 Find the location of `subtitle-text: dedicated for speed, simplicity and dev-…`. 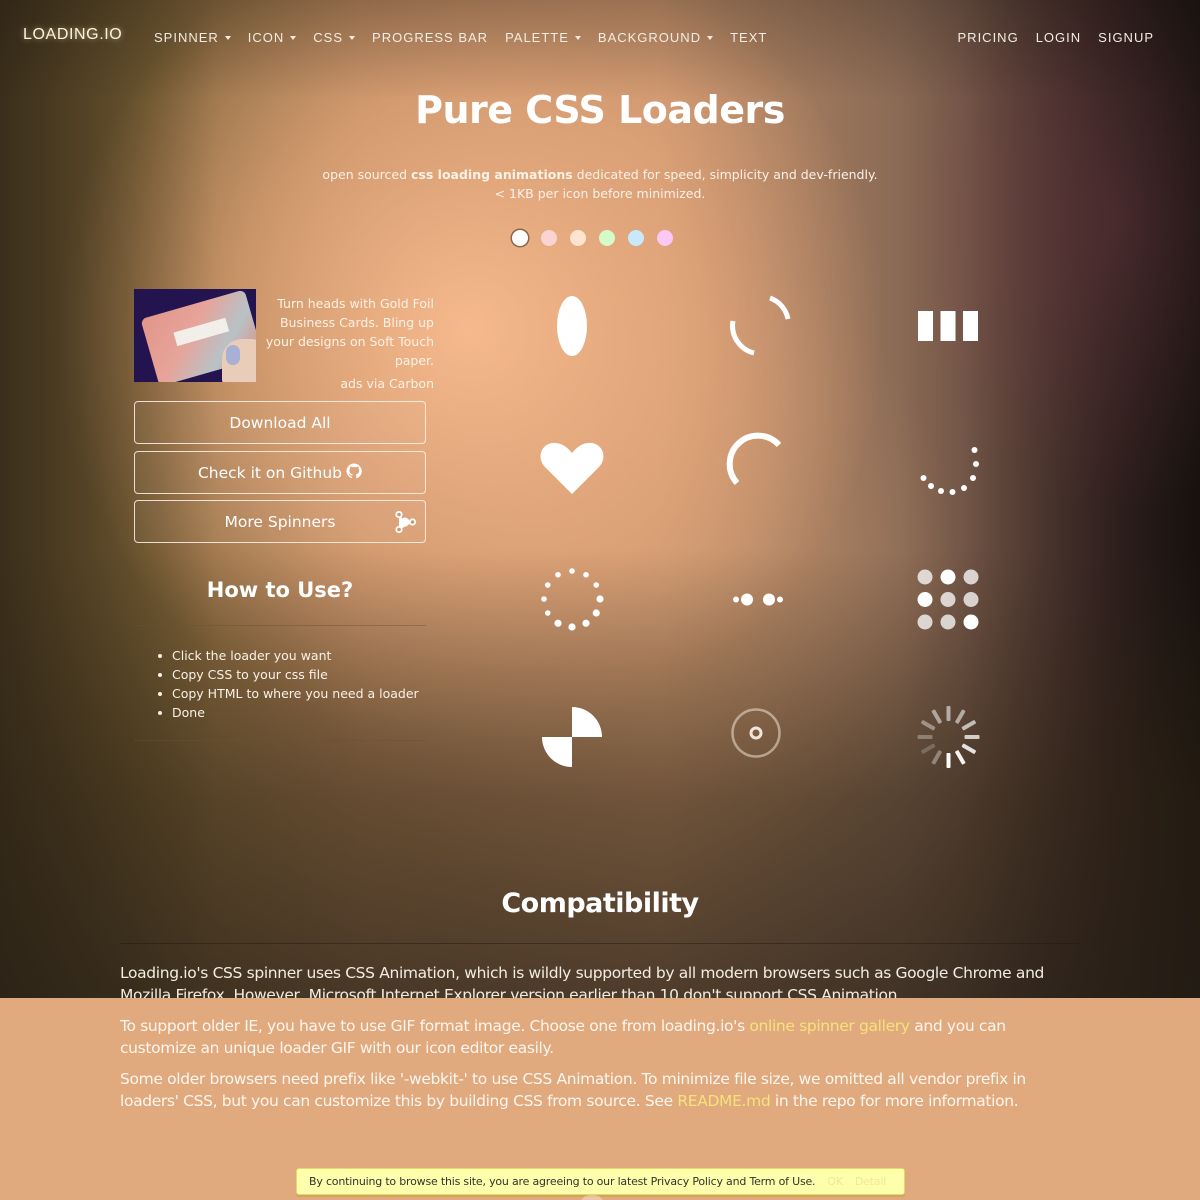

subtitle-text: dedicated for speed, simplicity and dev-… is located at coordinates (725, 174).